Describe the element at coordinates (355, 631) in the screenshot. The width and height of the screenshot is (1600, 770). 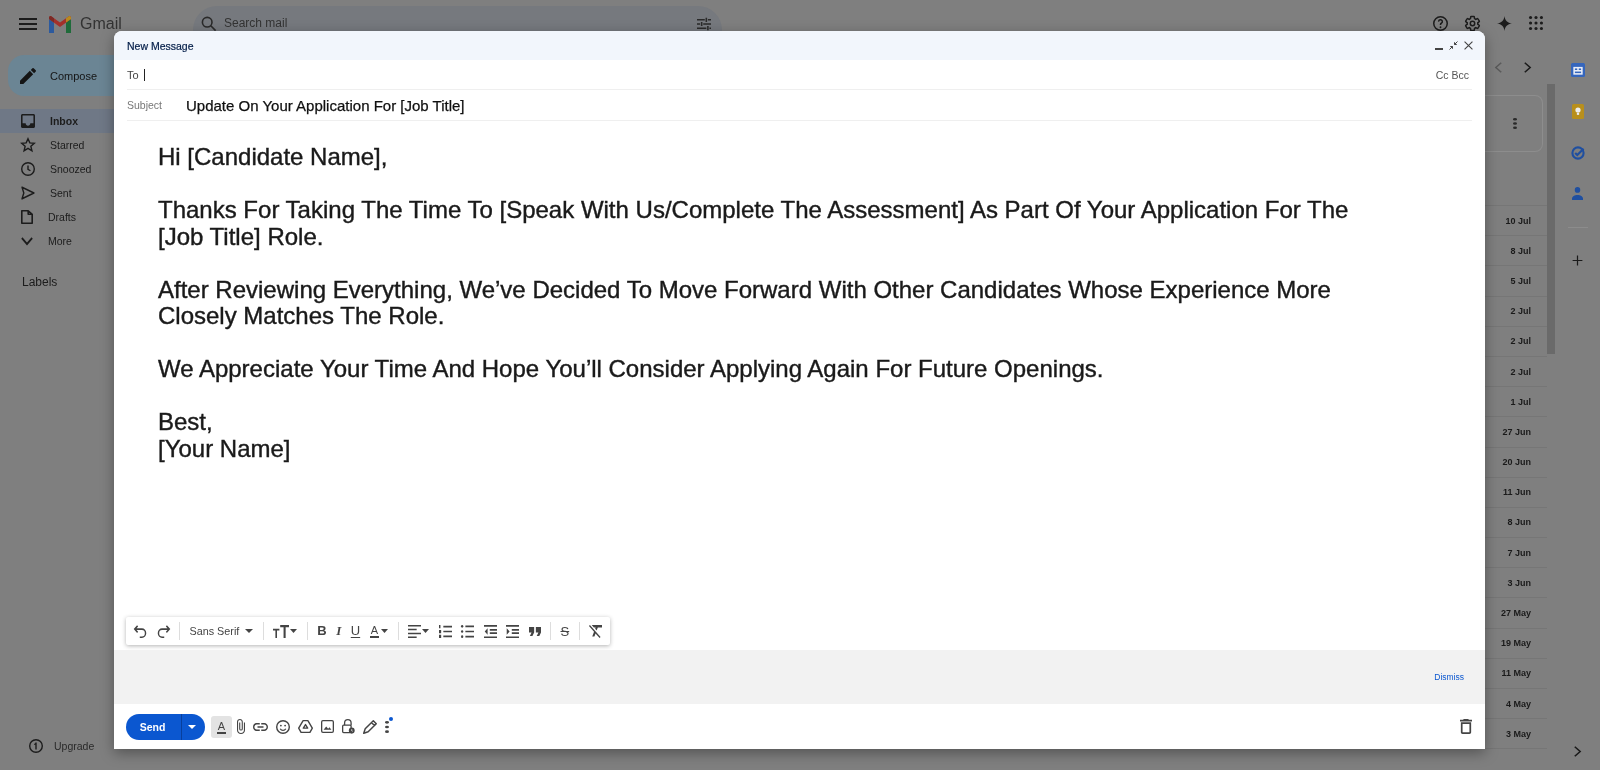
I see `underline-button: U` at that location.